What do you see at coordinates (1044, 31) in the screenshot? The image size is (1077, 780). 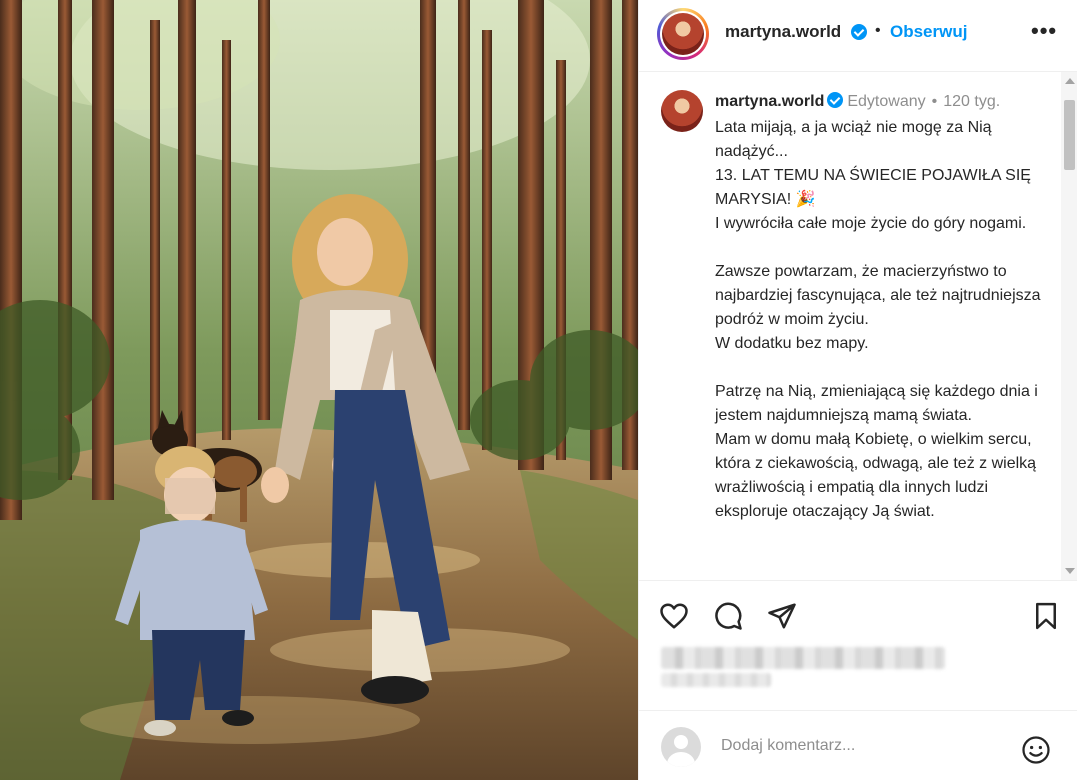 I see `more-options-icon: •••` at bounding box center [1044, 31].